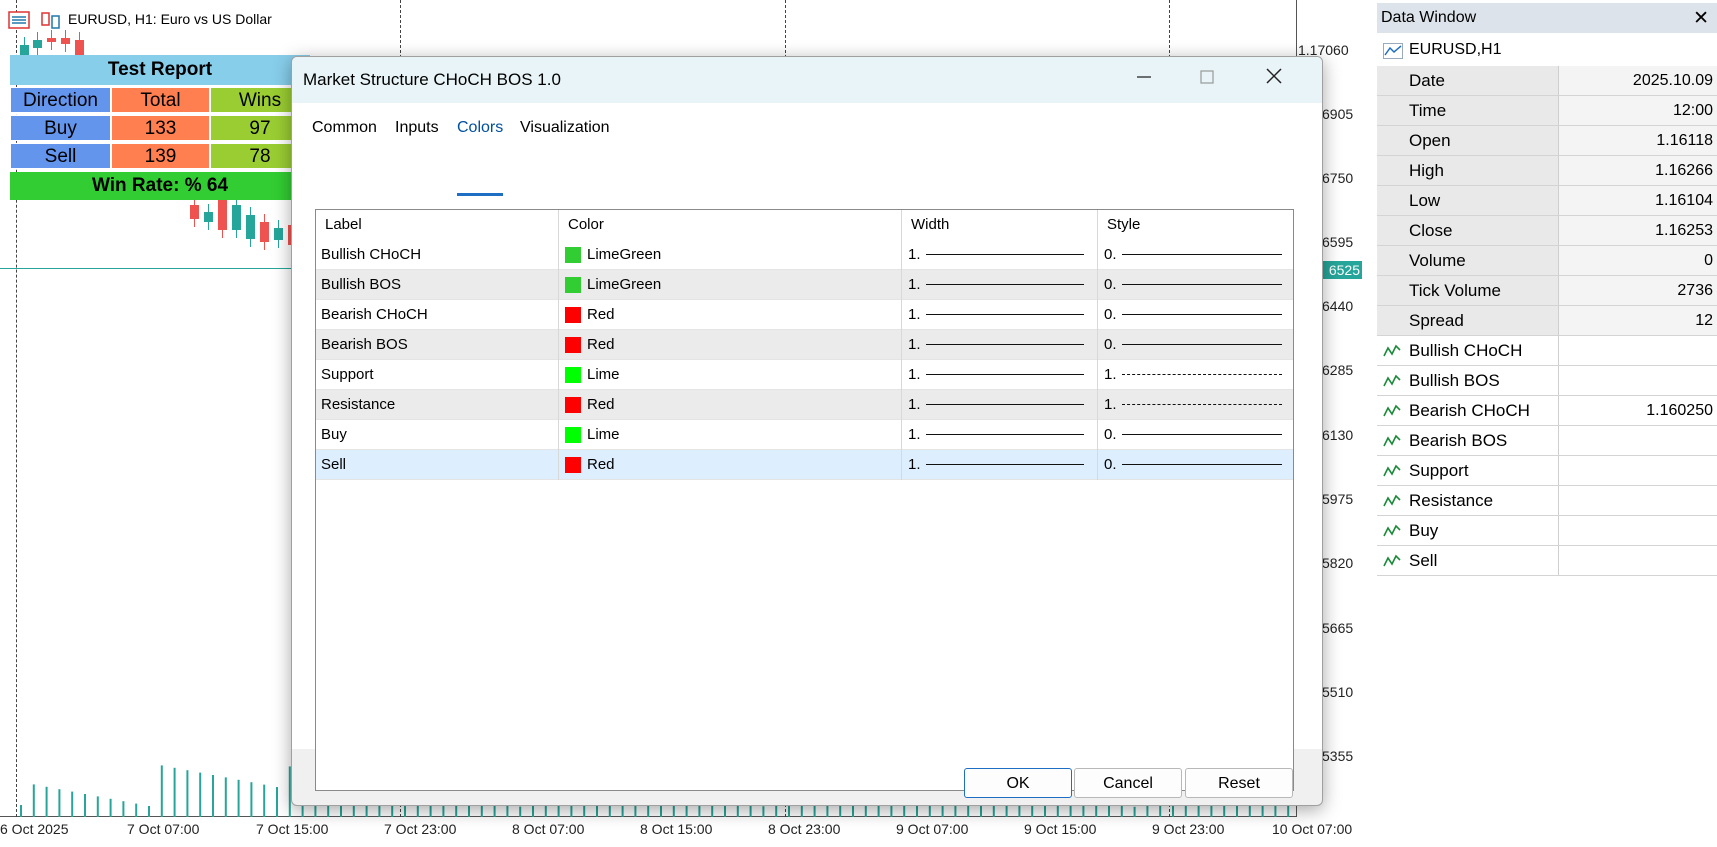 The width and height of the screenshot is (1717, 847). Describe the element at coordinates (437, 315) in the screenshot. I see `row-label: Bearish CHoCH` at that location.